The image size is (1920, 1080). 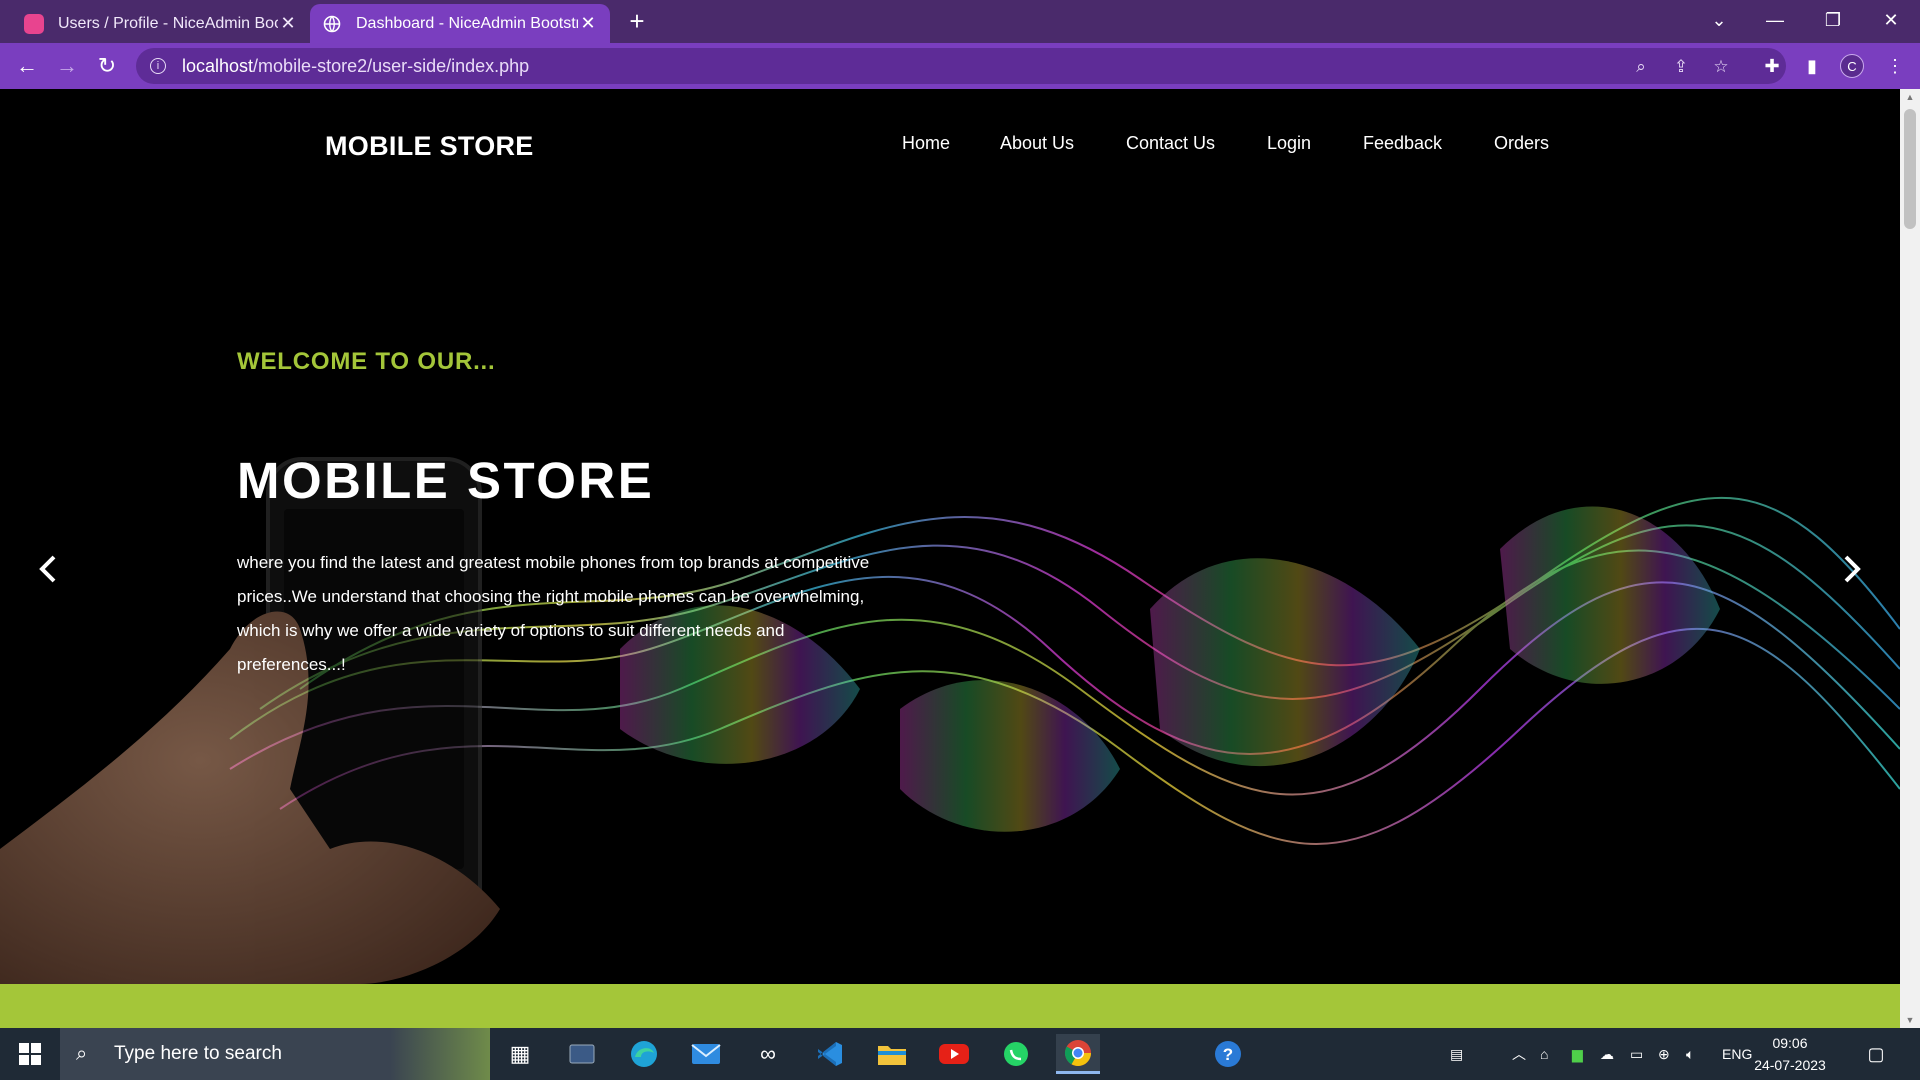 What do you see at coordinates (1681, 67) in the screenshot?
I see `share-icon: ⇪` at bounding box center [1681, 67].